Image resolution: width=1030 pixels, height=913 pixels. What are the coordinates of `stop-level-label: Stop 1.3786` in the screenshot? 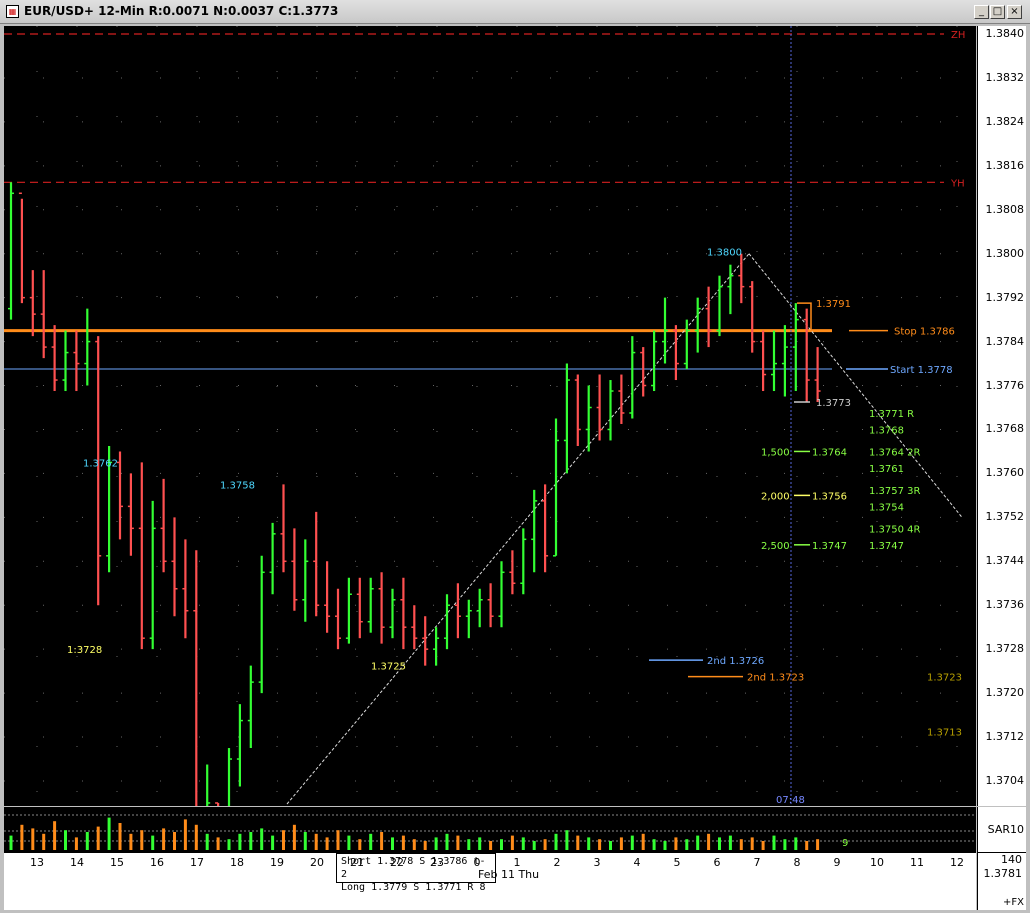 It's located at (924, 332).